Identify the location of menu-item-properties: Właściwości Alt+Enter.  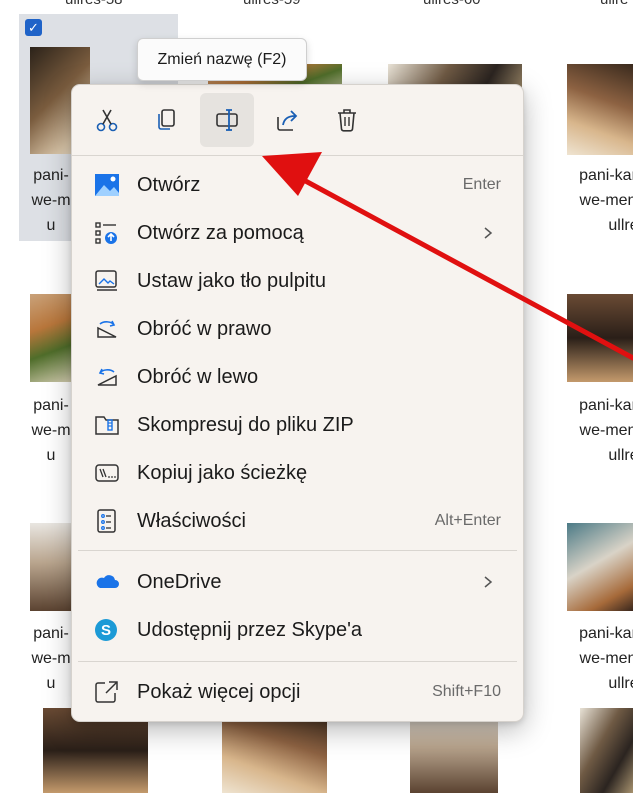
(297, 521).